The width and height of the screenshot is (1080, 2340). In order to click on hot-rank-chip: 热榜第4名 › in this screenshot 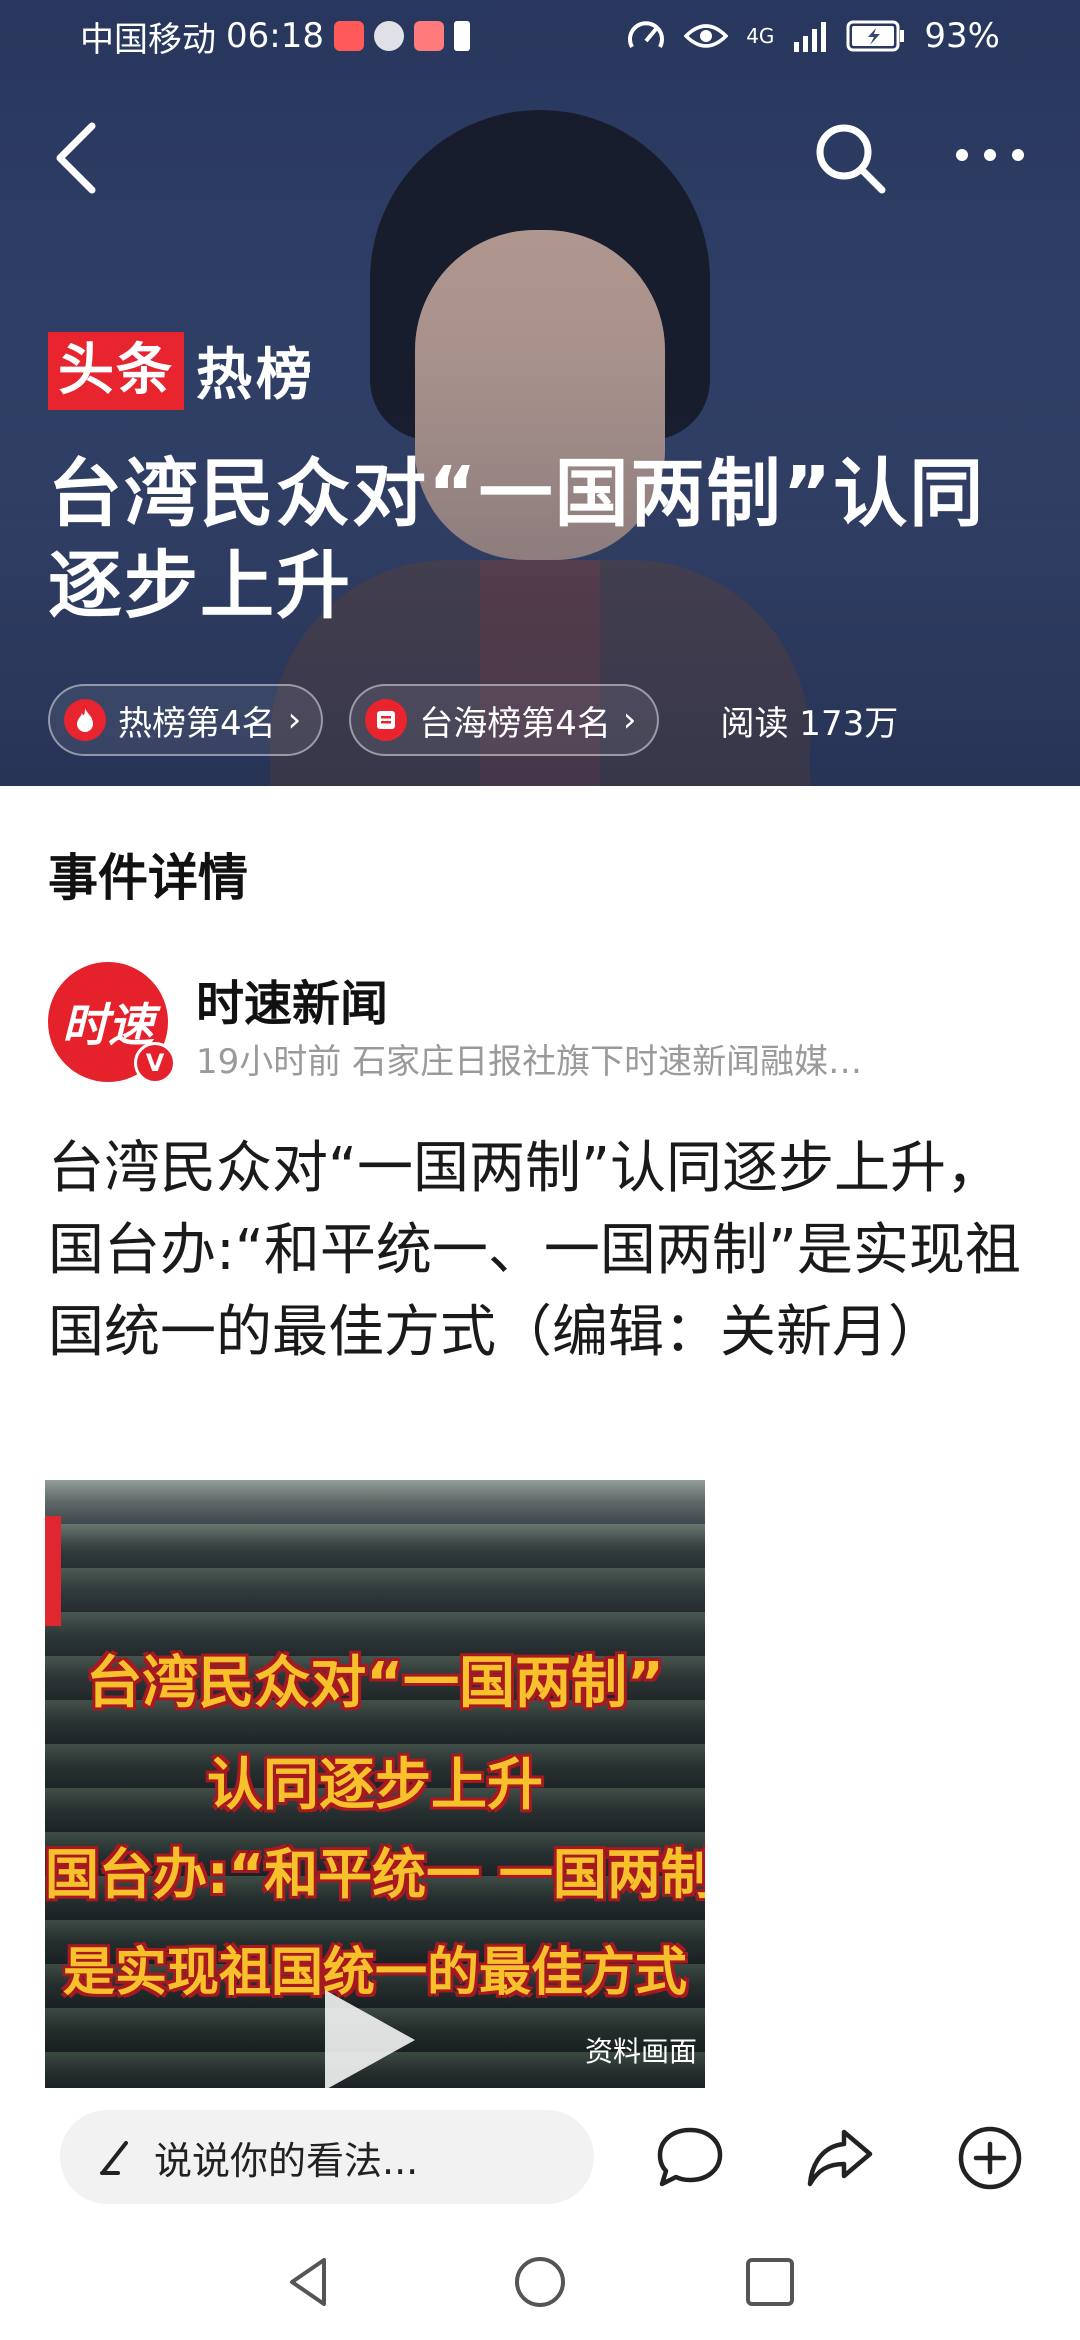, I will do `click(186, 720)`.